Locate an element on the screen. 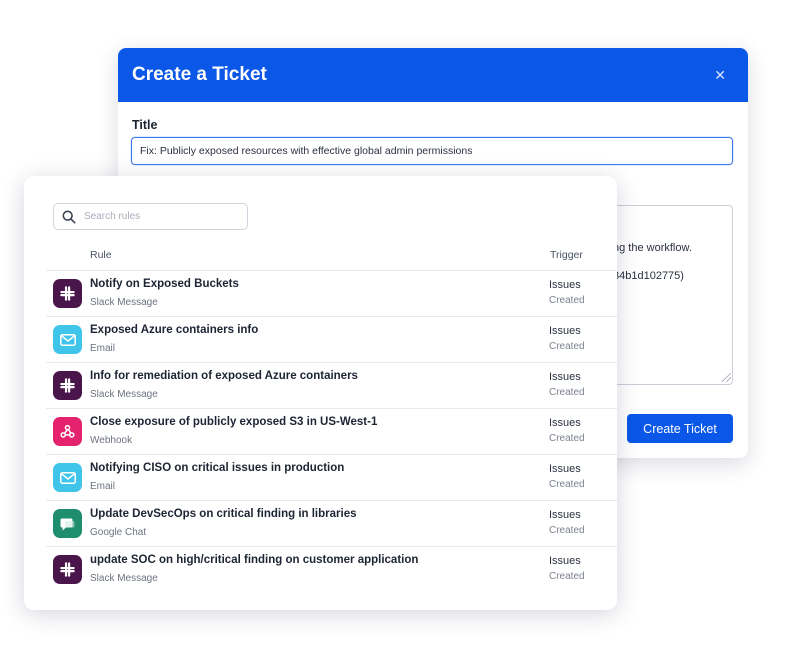 The image size is (800, 659). webhook-icon is located at coordinates (67, 431).